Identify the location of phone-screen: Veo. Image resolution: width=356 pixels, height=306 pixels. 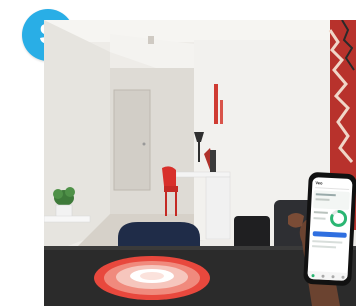
(330, 229).